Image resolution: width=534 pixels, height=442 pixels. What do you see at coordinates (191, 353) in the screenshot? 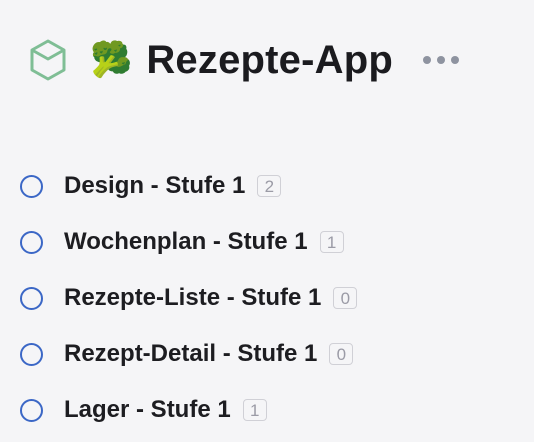
I see `task-label: Rezept-Detail - Stufe 1` at bounding box center [191, 353].